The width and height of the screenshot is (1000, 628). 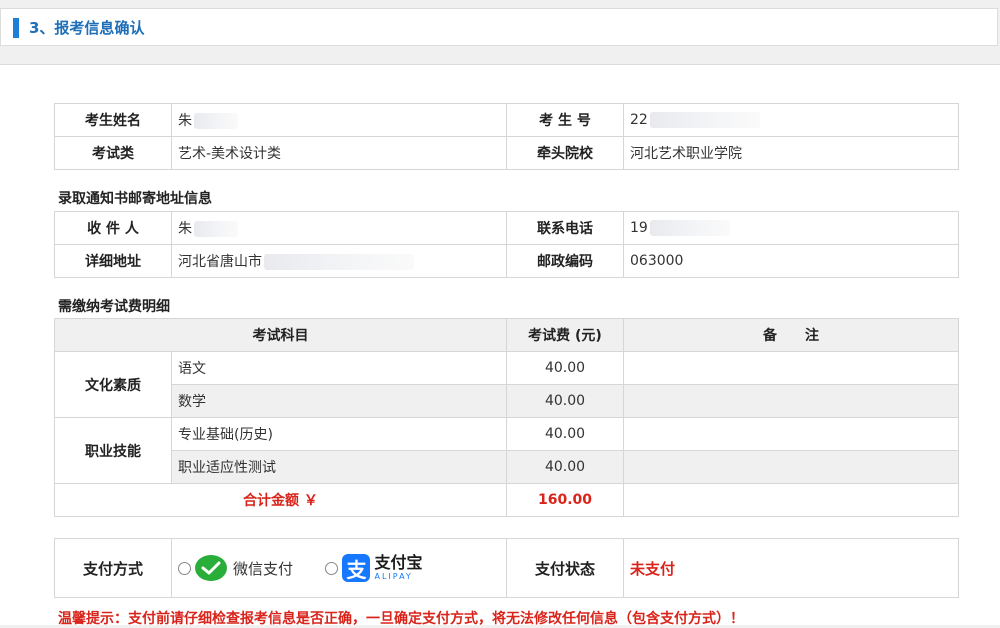 What do you see at coordinates (398, 567) in the screenshot?
I see `alipay-logo: 支付宝 ALIPAY` at bounding box center [398, 567].